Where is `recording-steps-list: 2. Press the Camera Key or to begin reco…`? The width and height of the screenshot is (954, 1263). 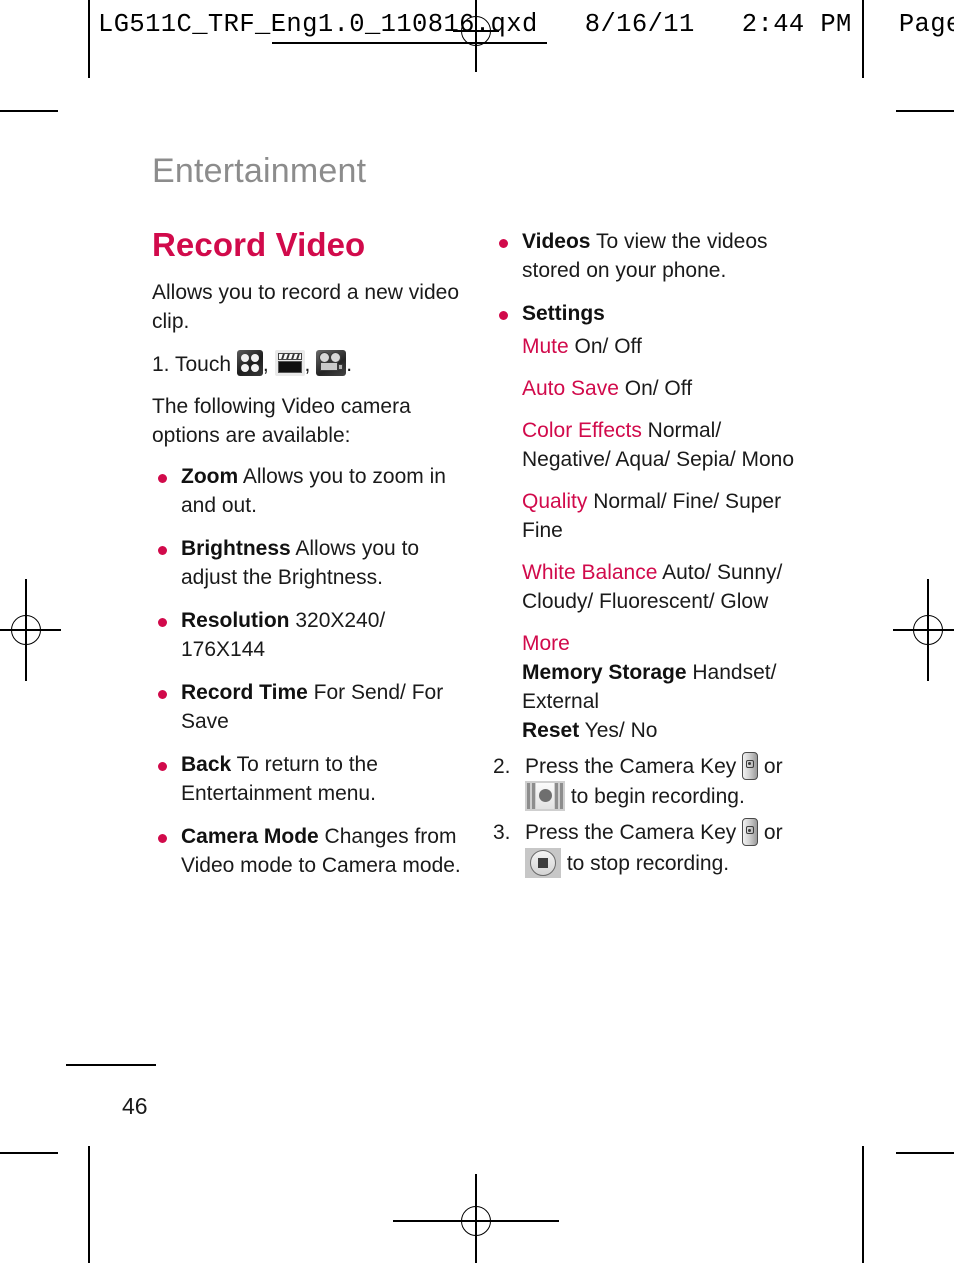 recording-steps-list: 2. Press the Camera Key or to begin reco… is located at coordinates (654, 815).